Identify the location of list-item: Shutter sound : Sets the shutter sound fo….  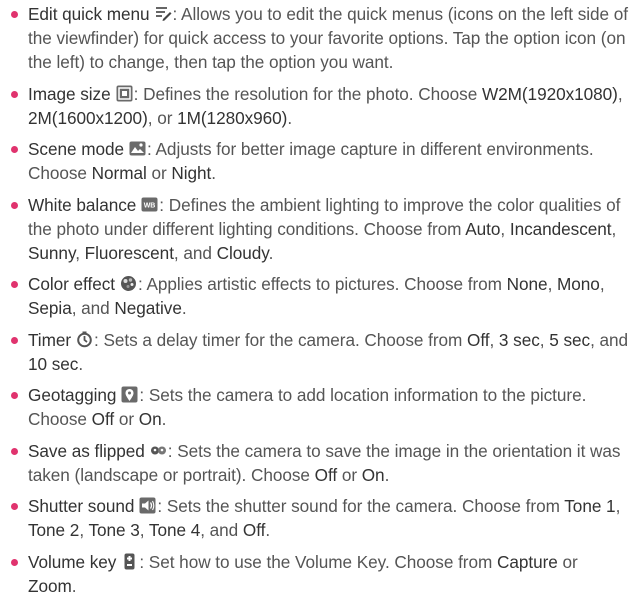
(319, 518).